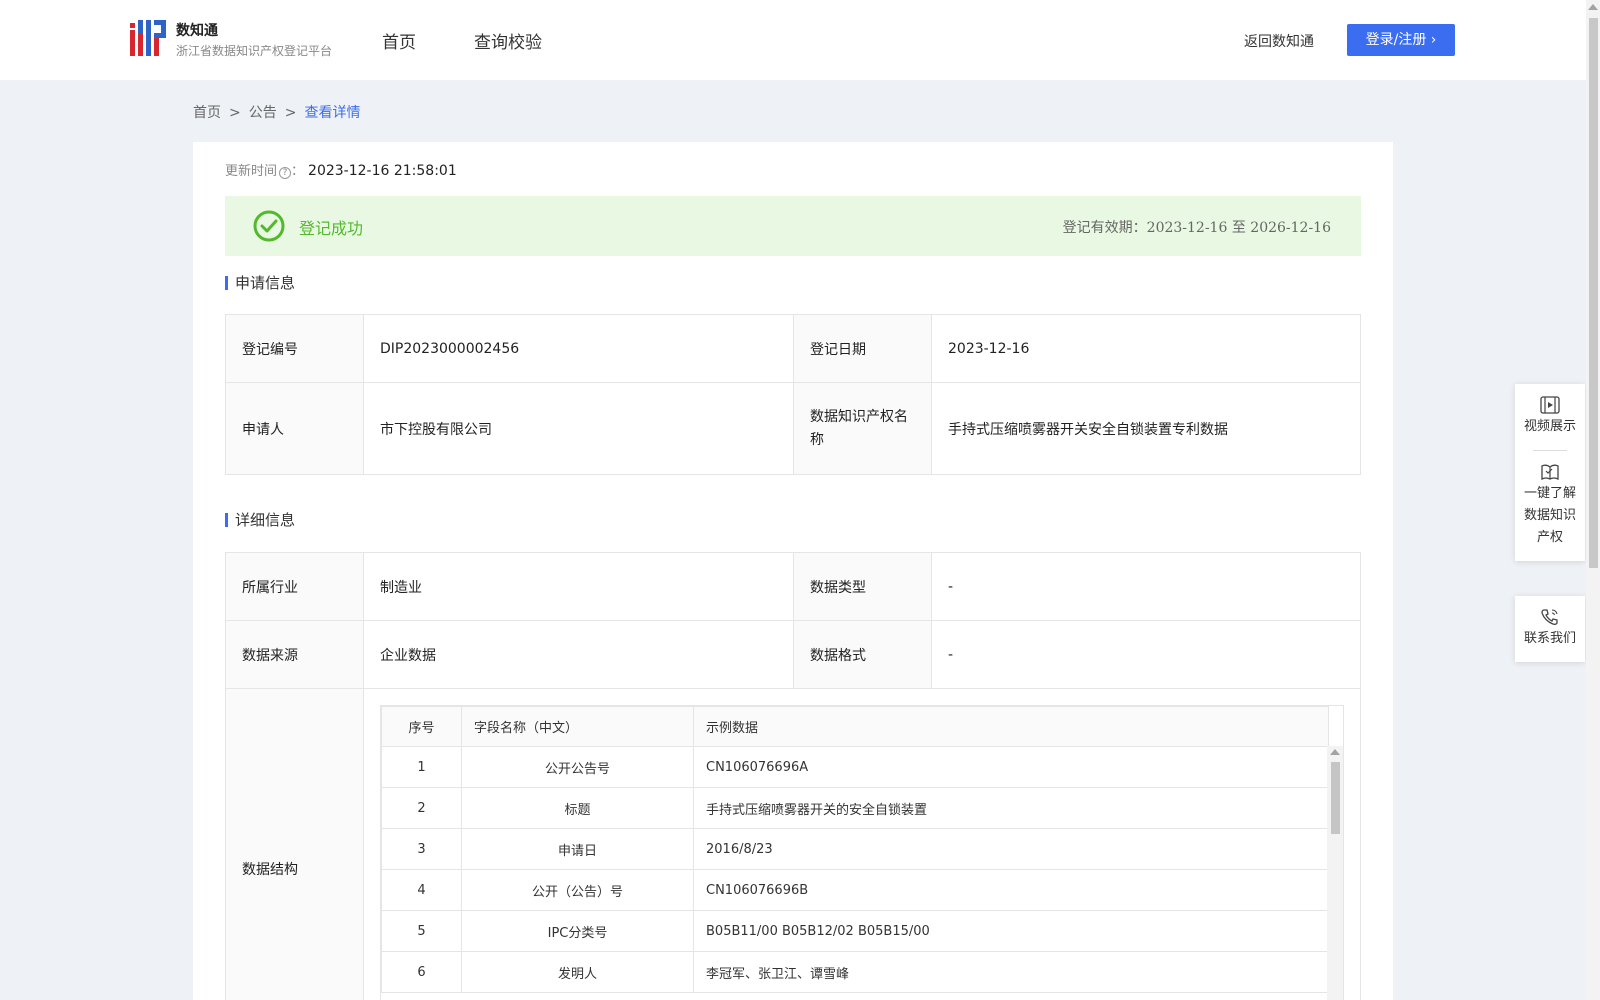  Describe the element at coordinates (294, 348) in the screenshot. I see `field-label: 登记编号` at that location.